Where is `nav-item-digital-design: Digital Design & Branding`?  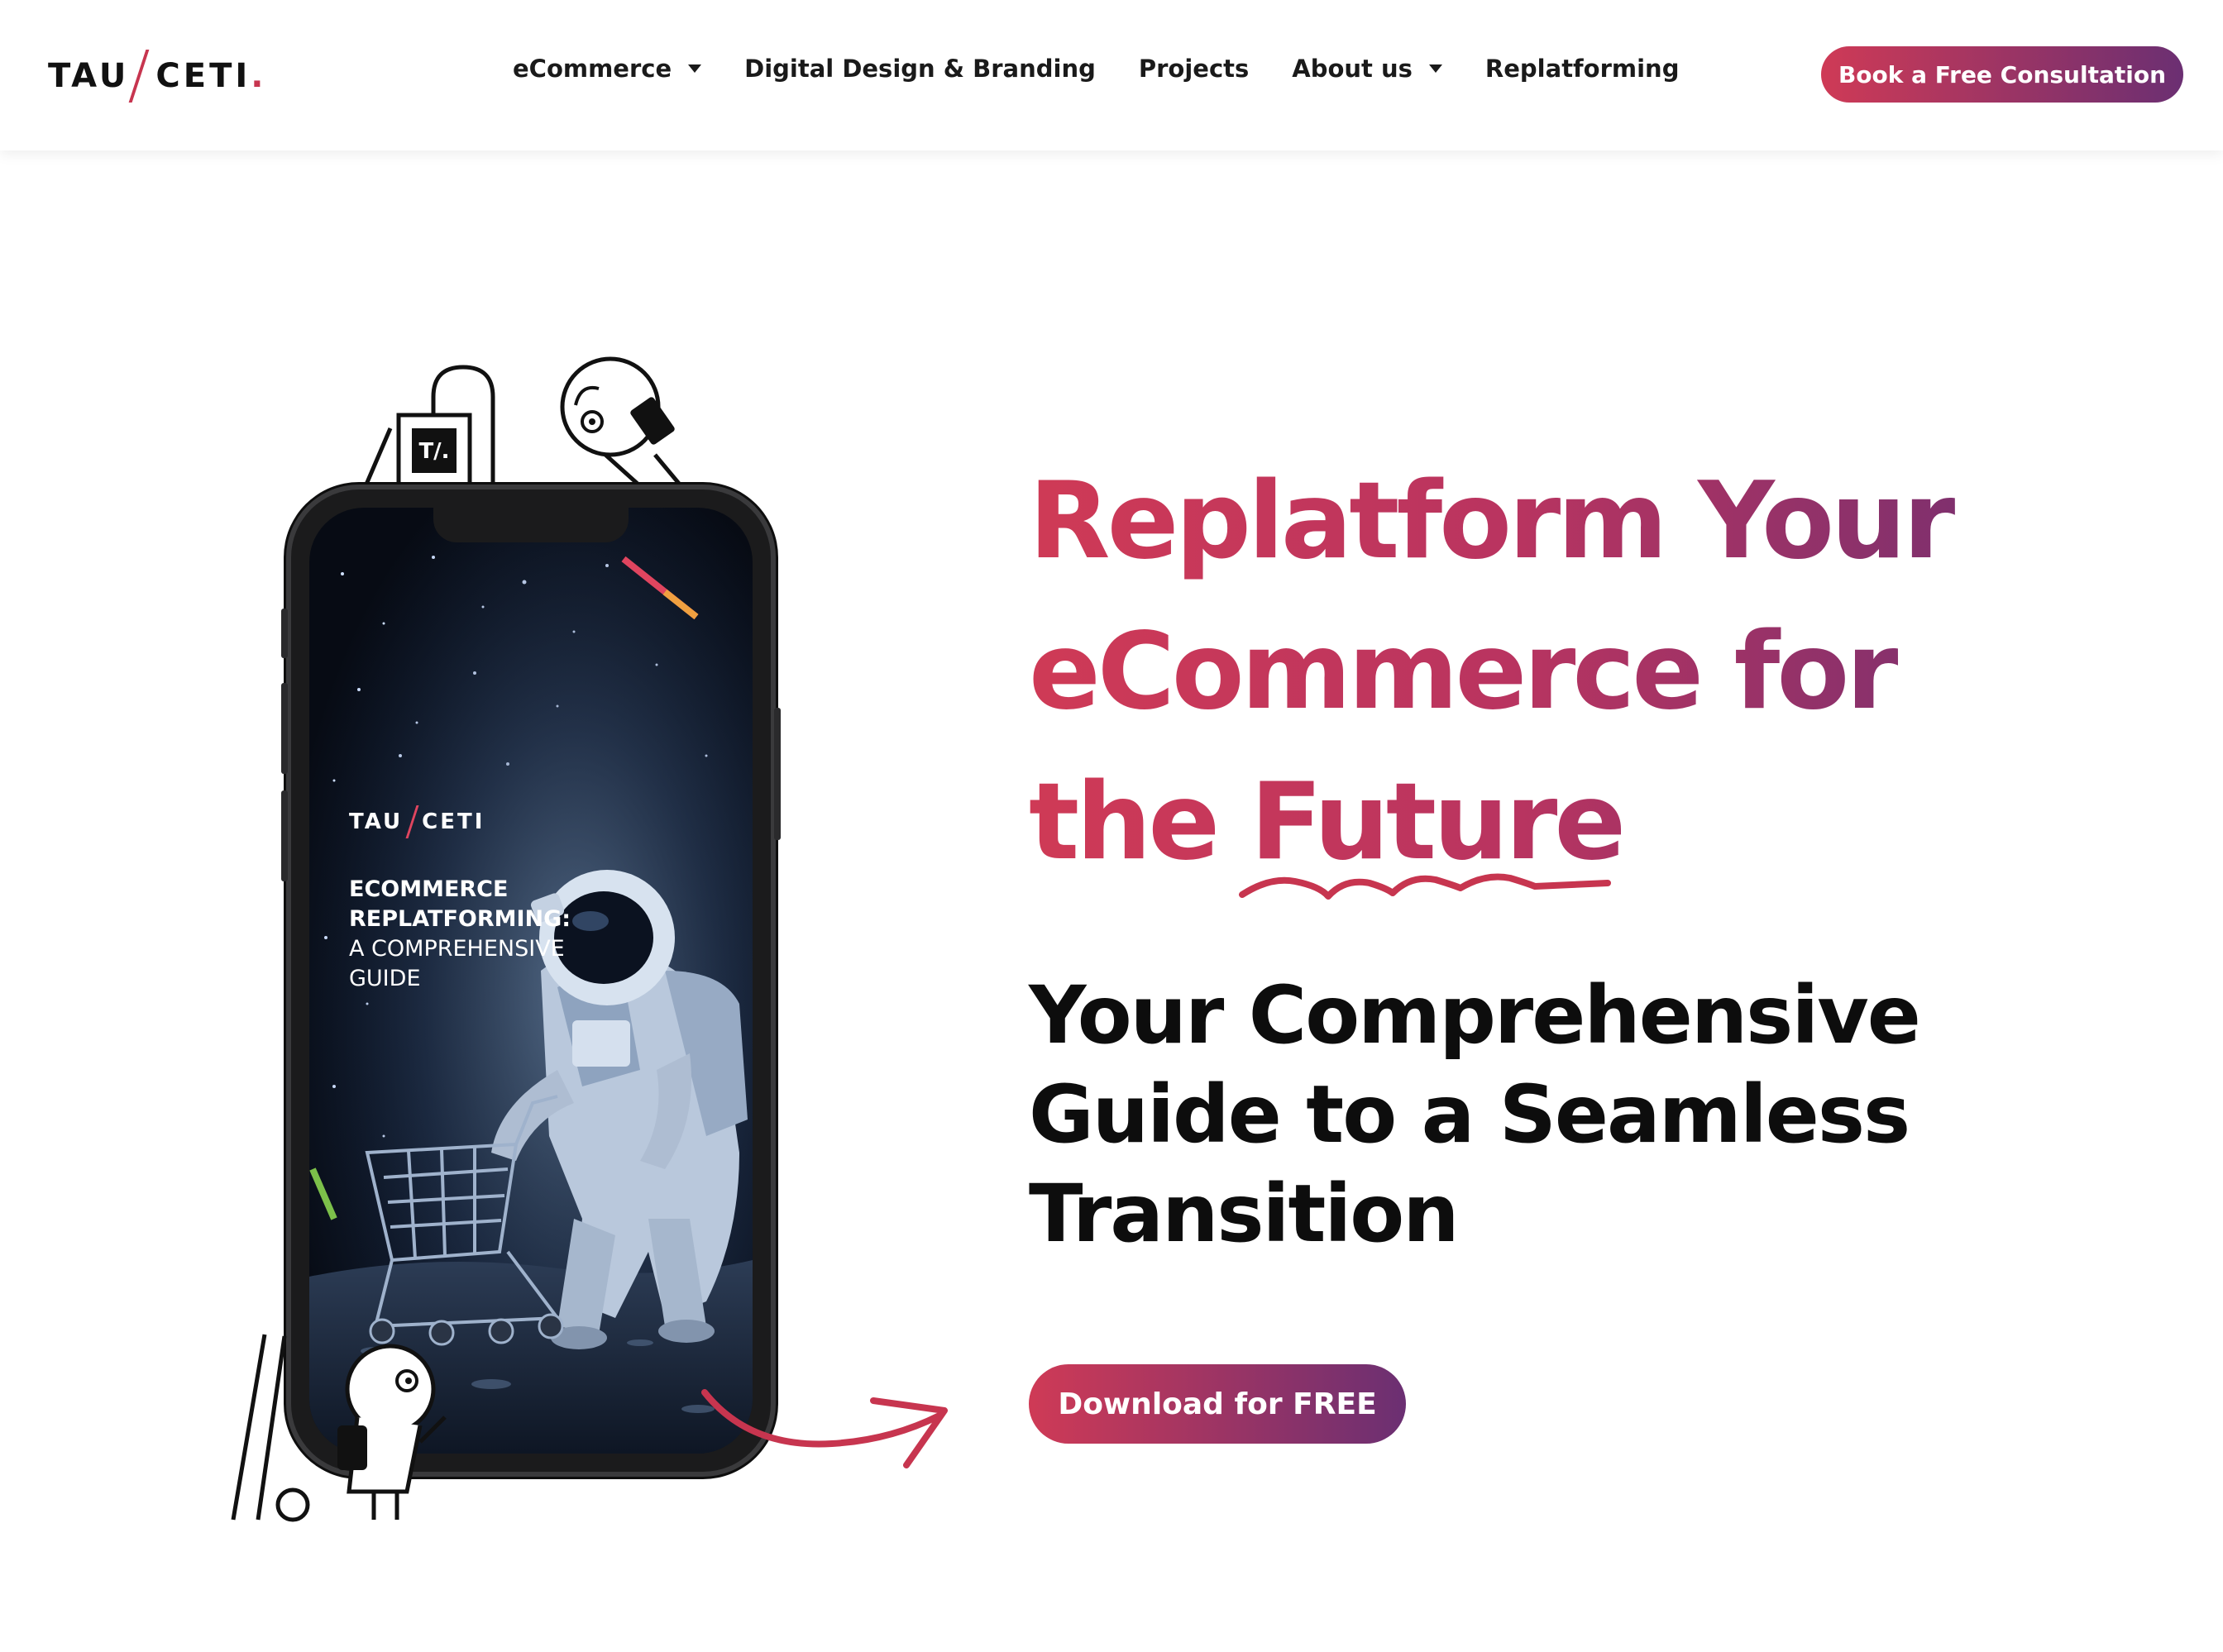 nav-item-digital-design: Digital Design & Branding is located at coordinates (920, 69).